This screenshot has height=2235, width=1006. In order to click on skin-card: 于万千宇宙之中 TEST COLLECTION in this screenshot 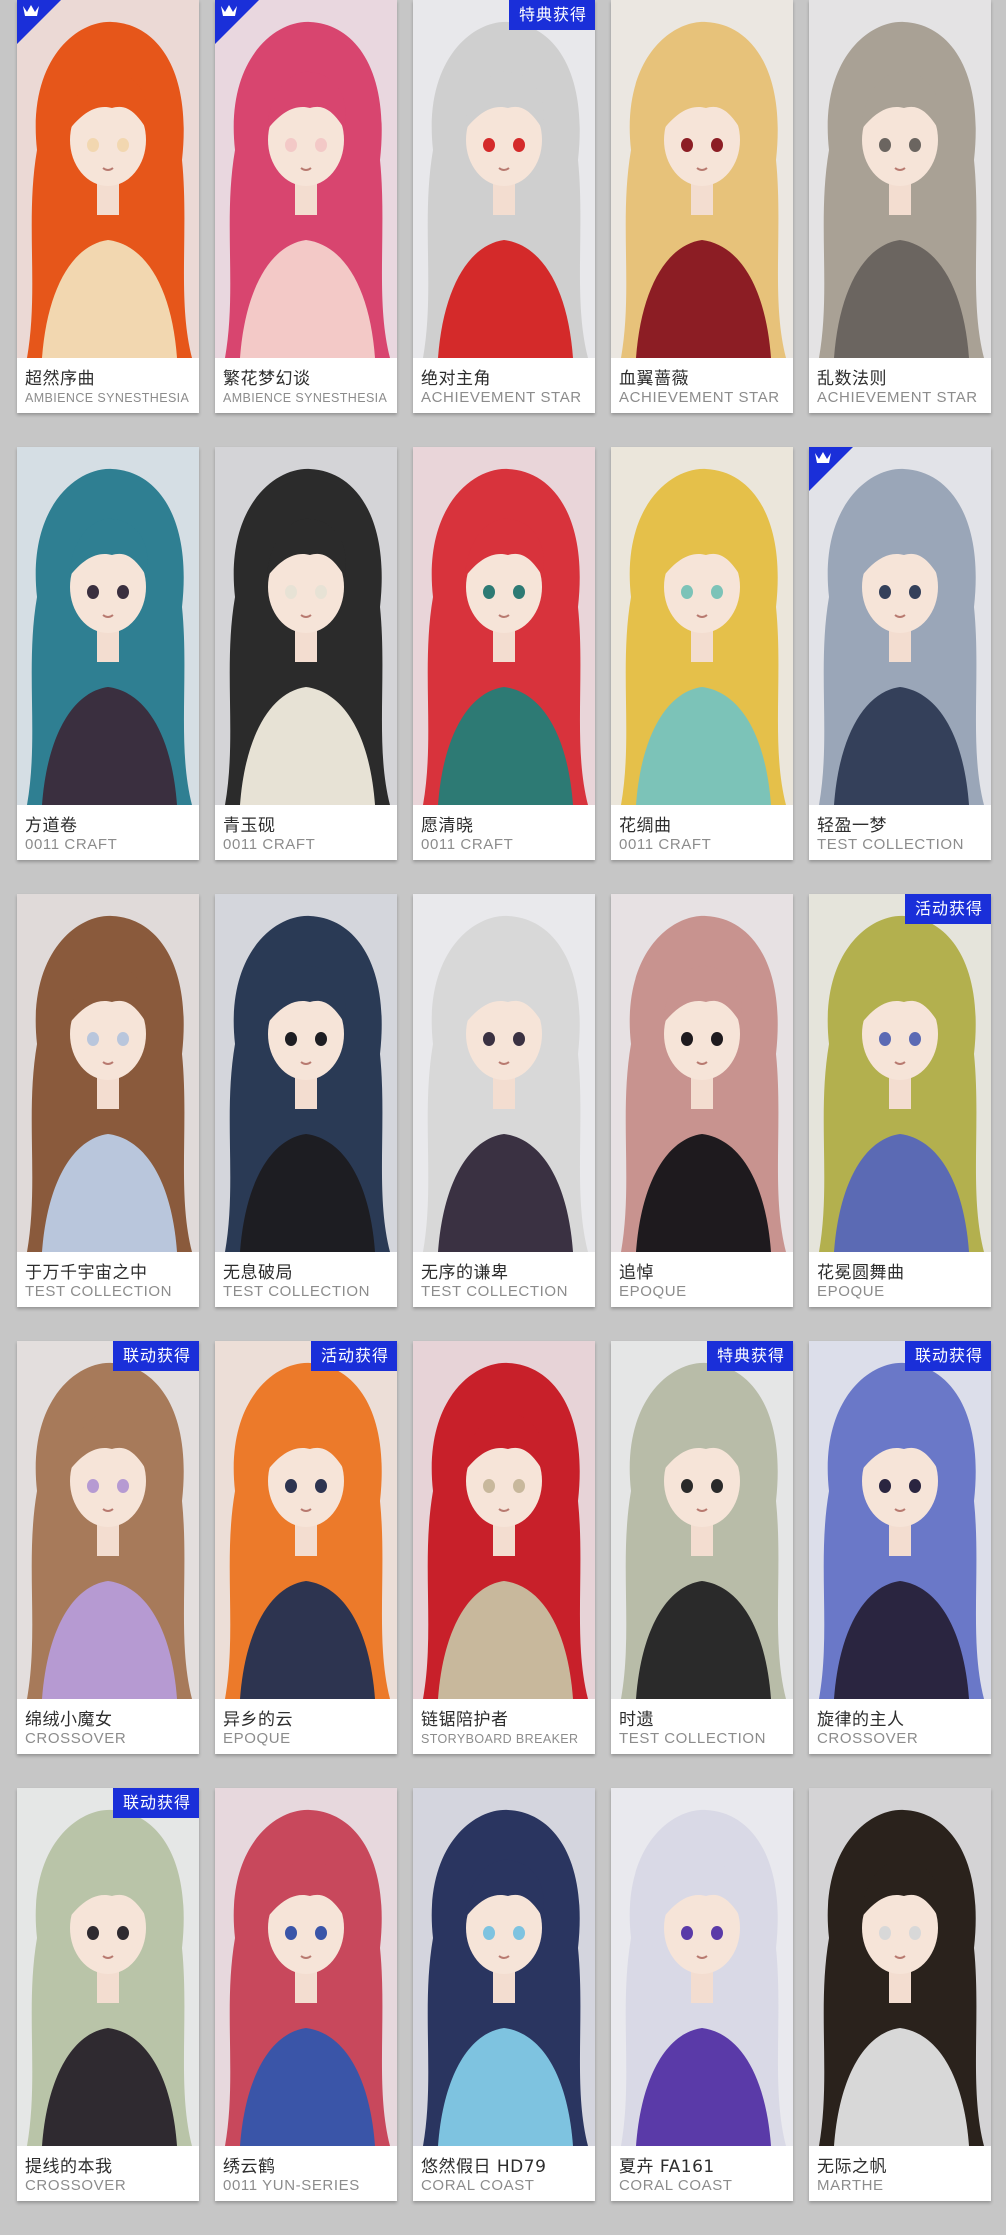, I will do `click(108, 1100)`.